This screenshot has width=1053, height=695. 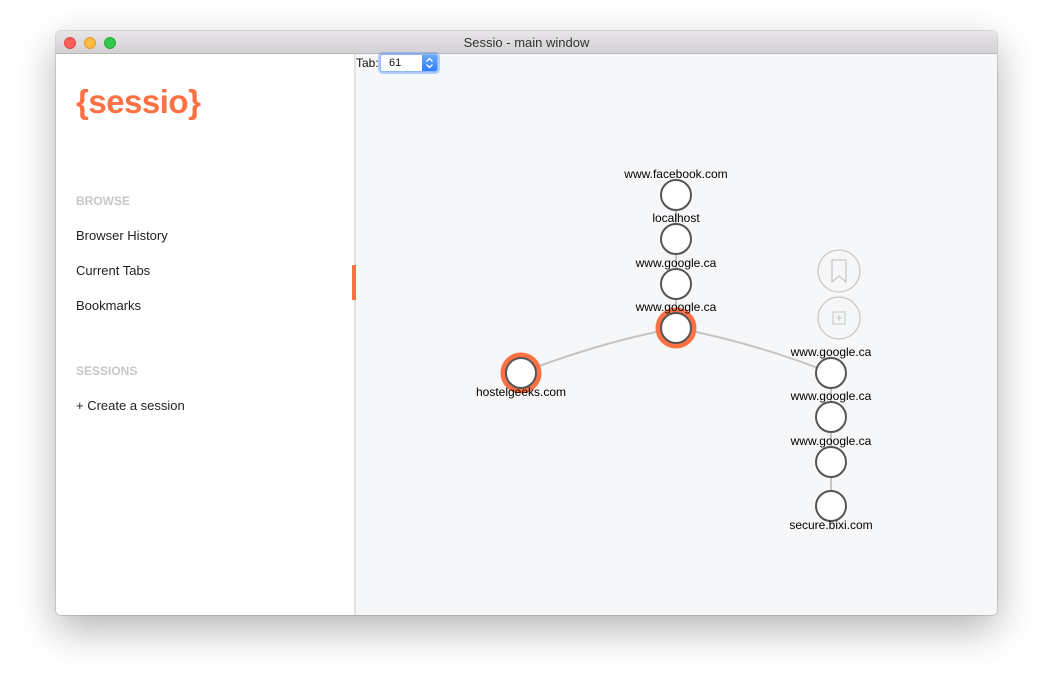 I want to click on graph-node-label: secure.bixi.com, so click(x=830, y=525).